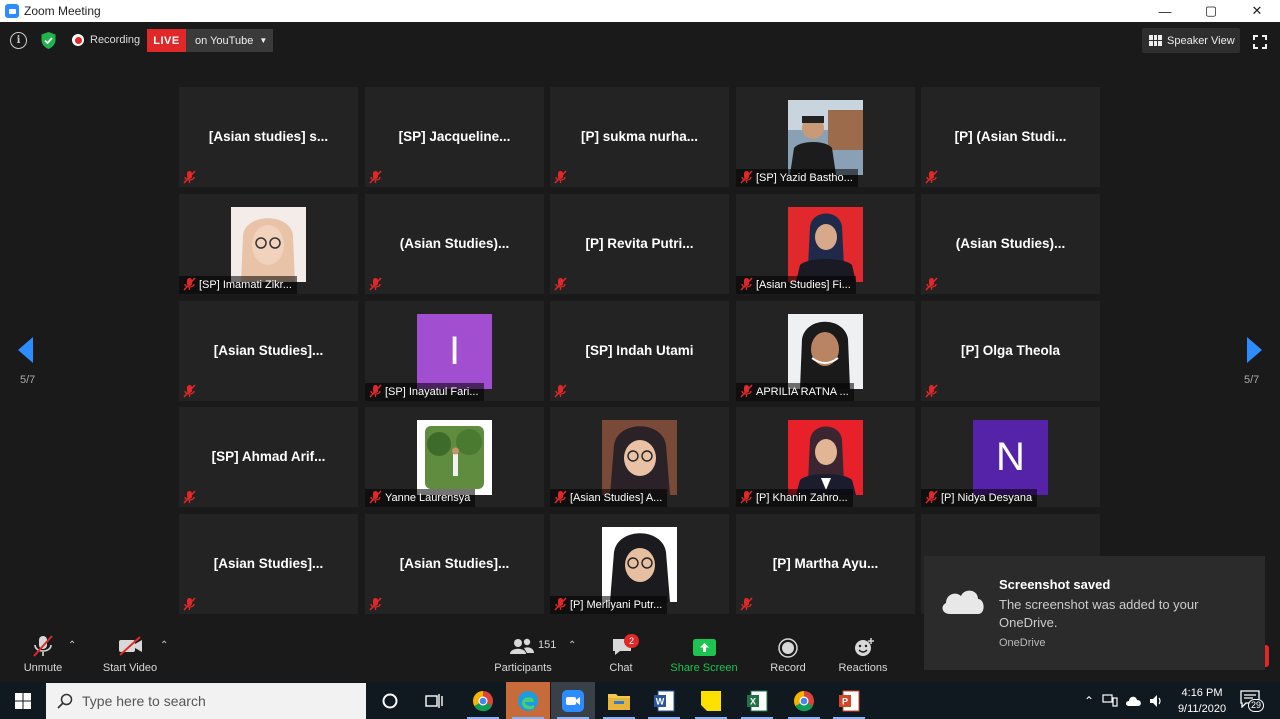 The width and height of the screenshot is (1280, 719). I want to click on toast-source: OneDrive, so click(1022, 643).